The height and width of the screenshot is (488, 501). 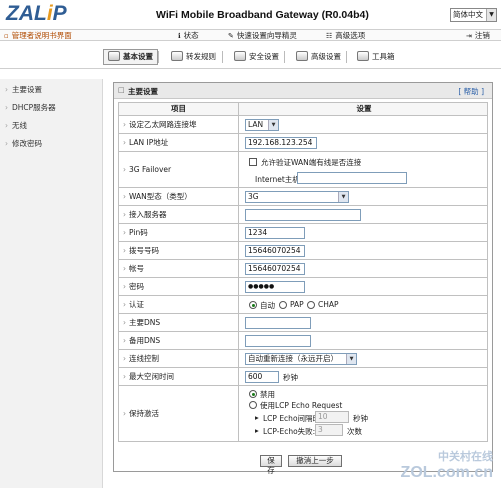 What do you see at coordinates (329, 36) in the screenshot?
I see `options-icon: ☷` at bounding box center [329, 36].